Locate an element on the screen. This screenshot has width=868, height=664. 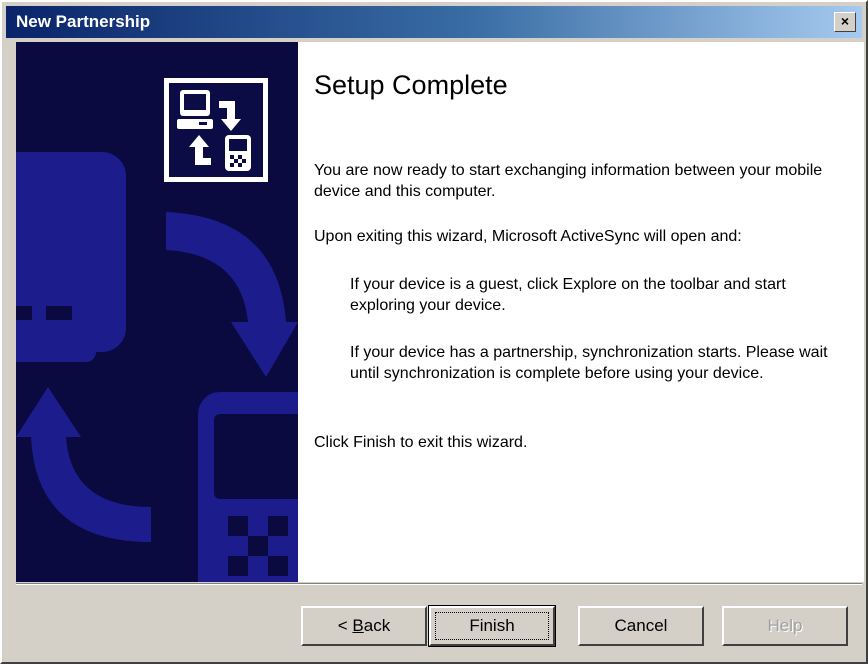
close-icon: × is located at coordinates (845, 21).